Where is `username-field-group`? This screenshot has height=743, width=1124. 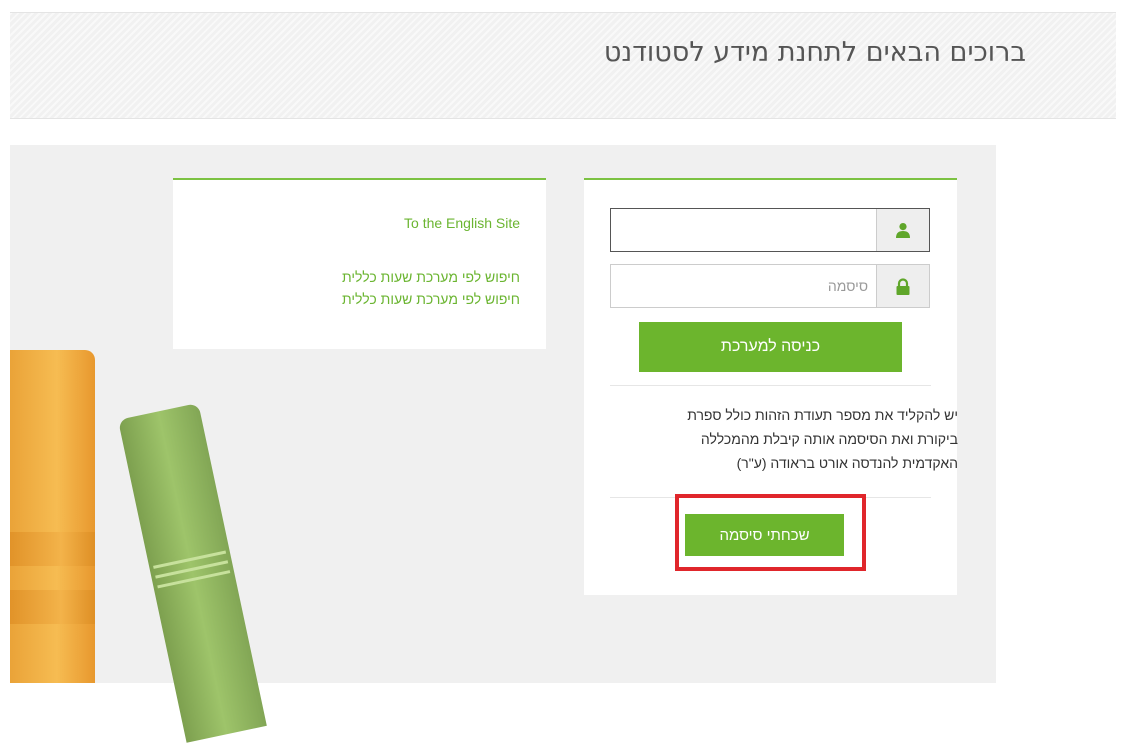
username-field-group is located at coordinates (770, 230).